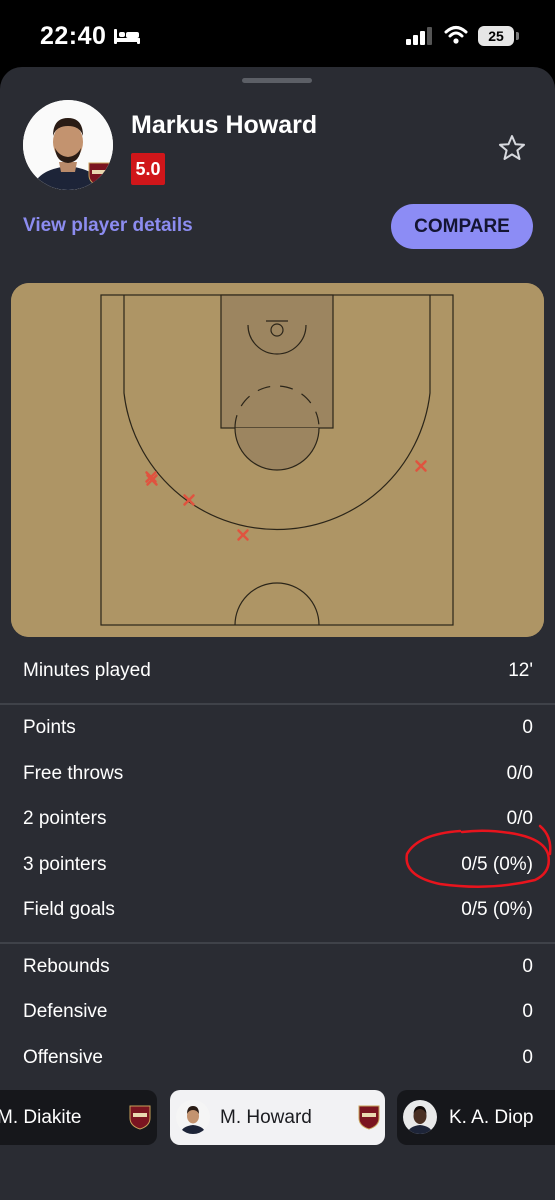  What do you see at coordinates (277, 80) in the screenshot?
I see `sheet-drag-handle` at bounding box center [277, 80].